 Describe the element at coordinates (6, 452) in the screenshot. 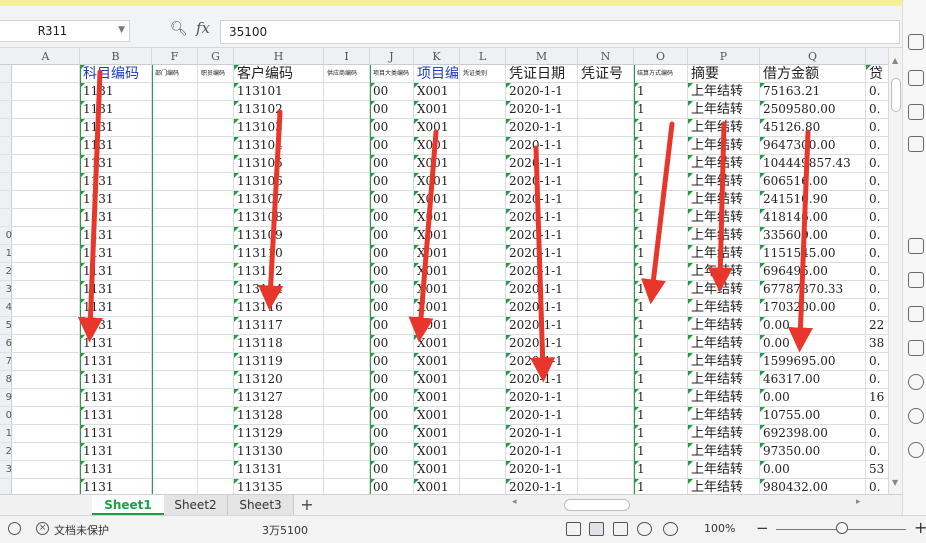

I see `row-header: 2` at that location.